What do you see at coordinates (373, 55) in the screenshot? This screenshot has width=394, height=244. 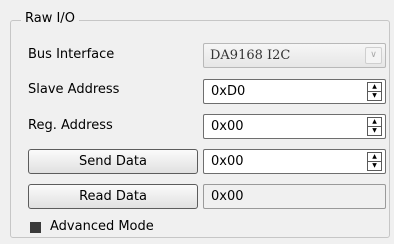 I see `chevron-down-icon: ∨` at bounding box center [373, 55].